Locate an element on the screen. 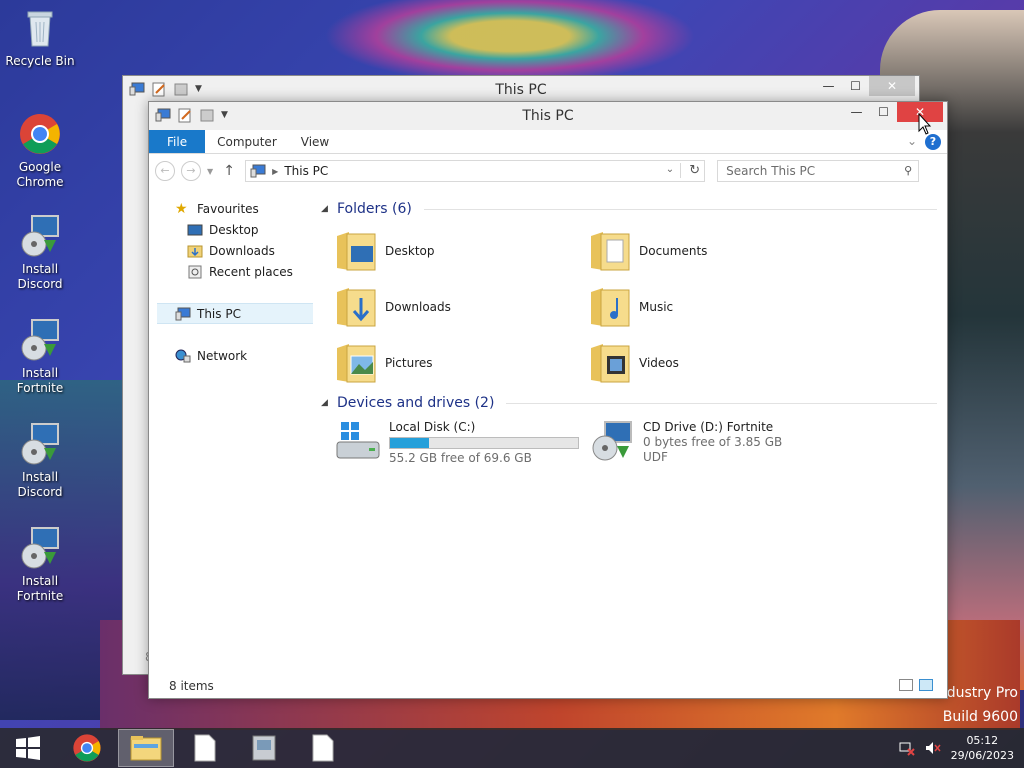 Image resolution: width=1024 pixels, height=768 pixels. desktop-icon-install-fortnite-2: Install Fortnite is located at coordinates (40, 565).